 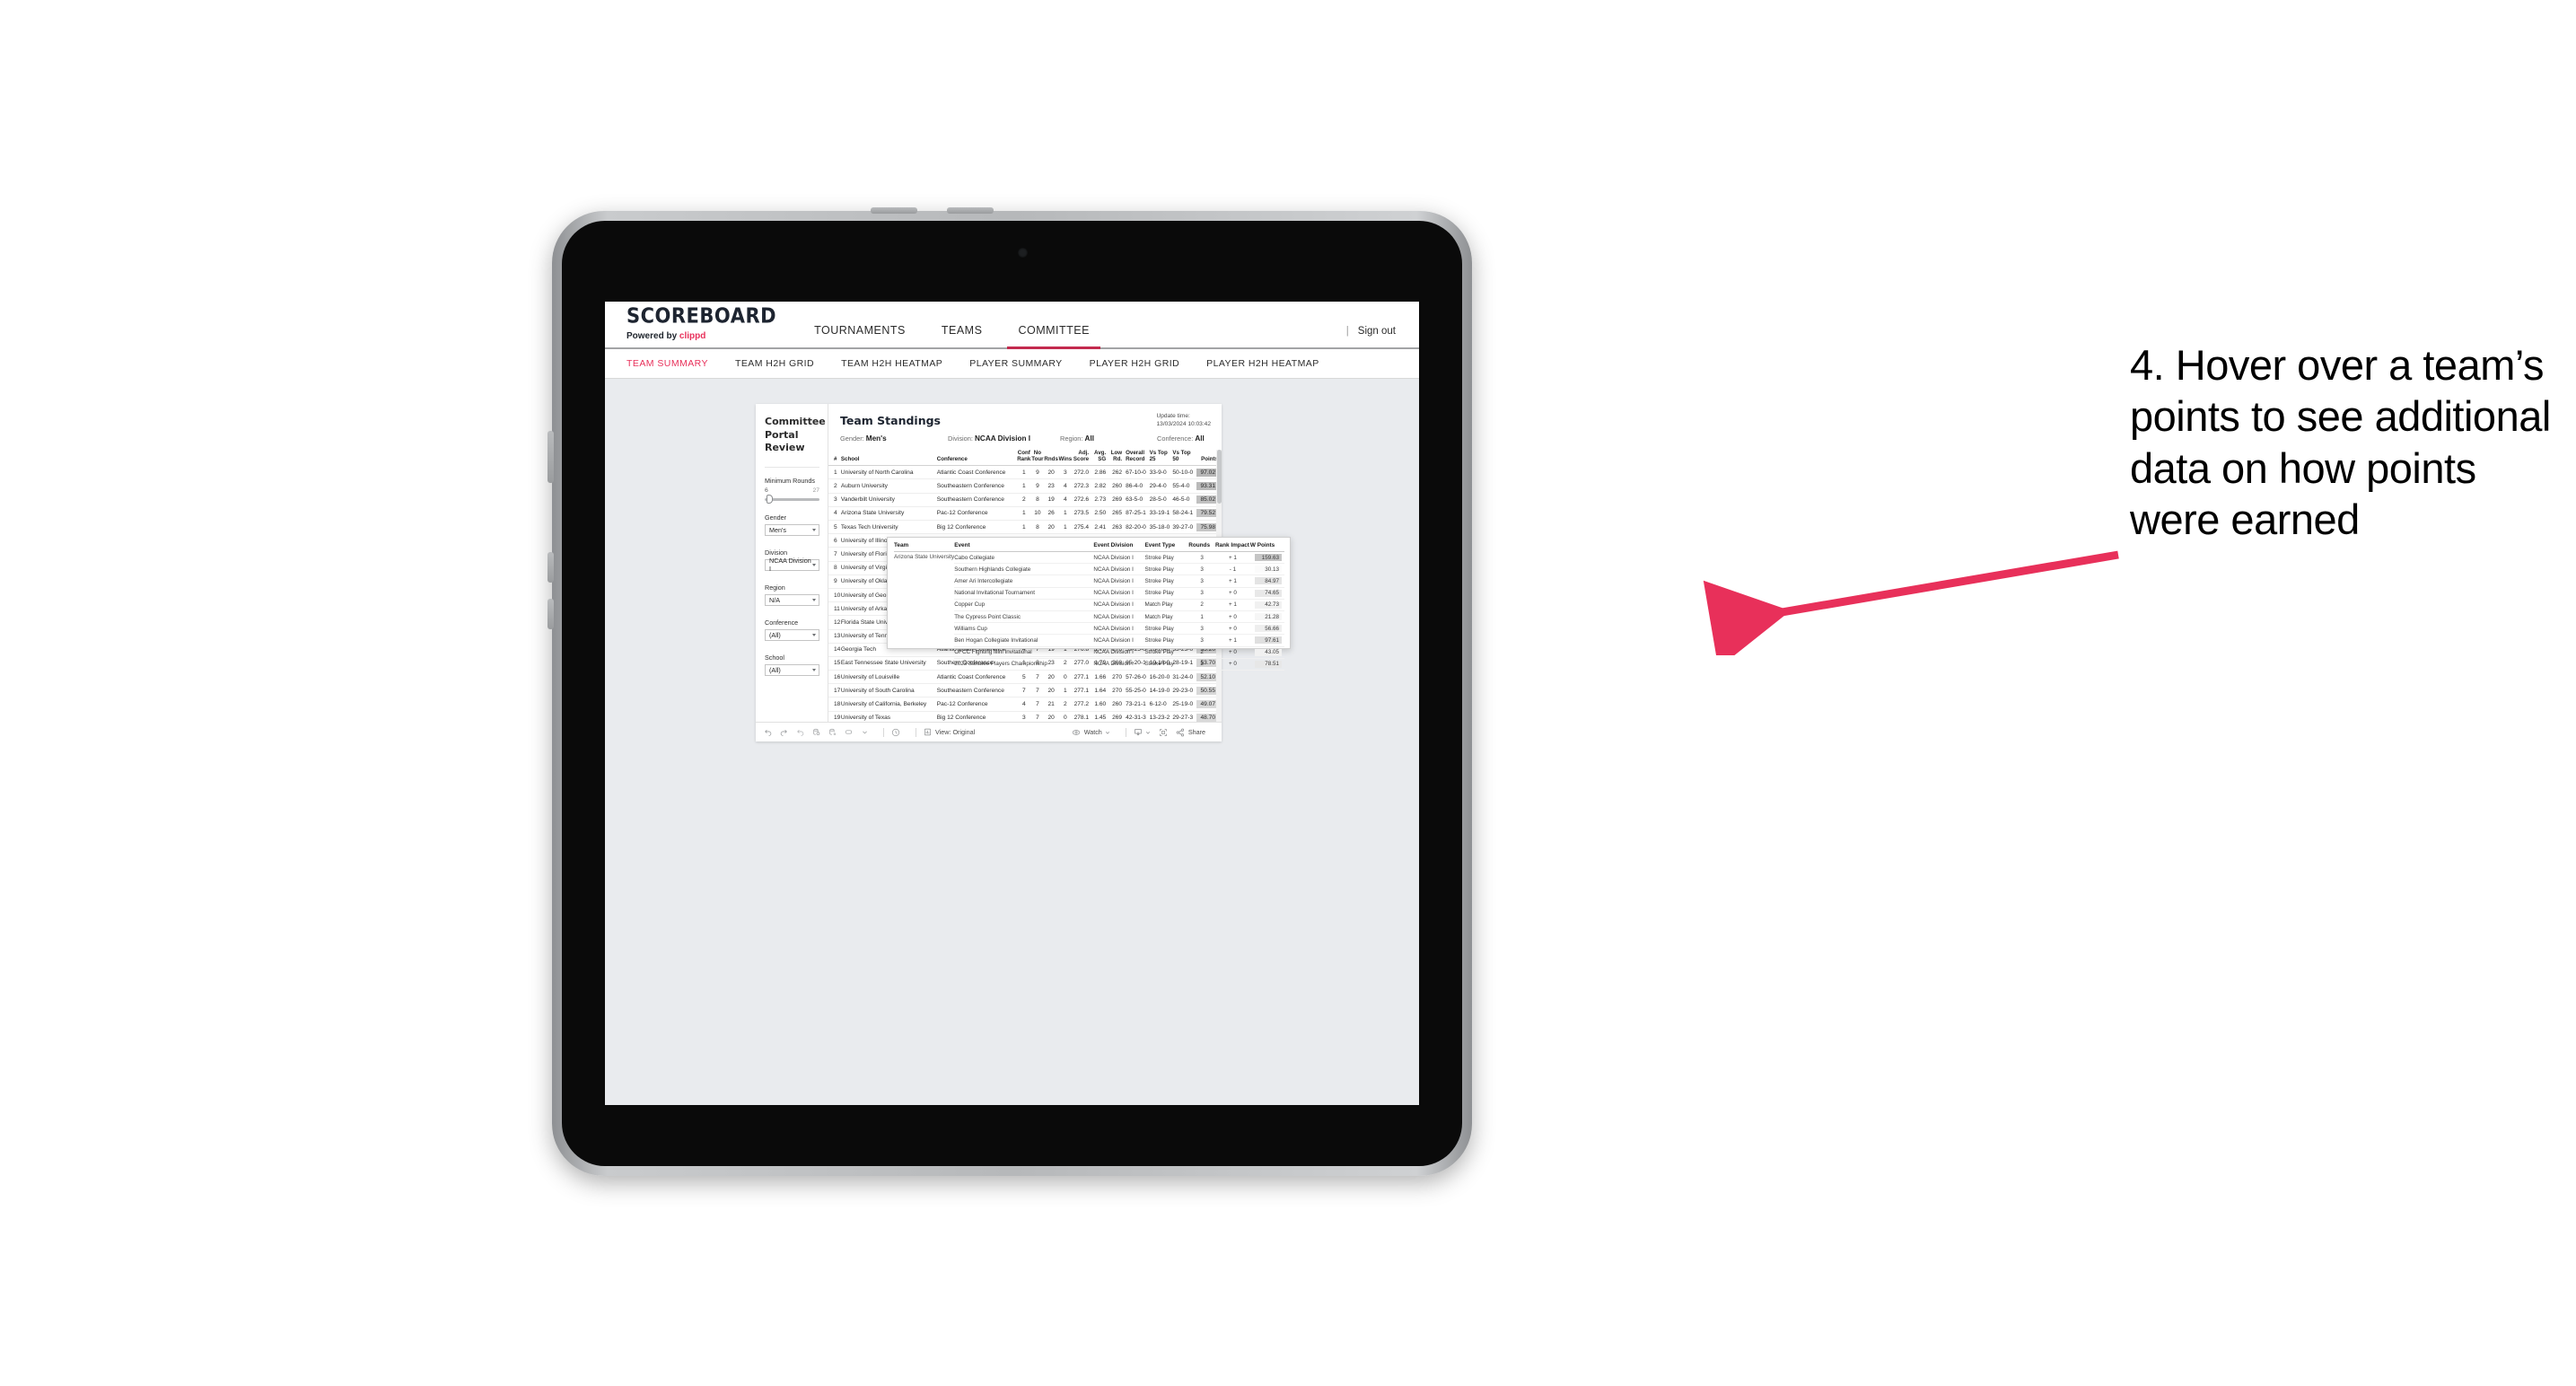 What do you see at coordinates (1266, 558) in the screenshot?
I see `tooltip-w-points-cell: 159.63` at bounding box center [1266, 558].